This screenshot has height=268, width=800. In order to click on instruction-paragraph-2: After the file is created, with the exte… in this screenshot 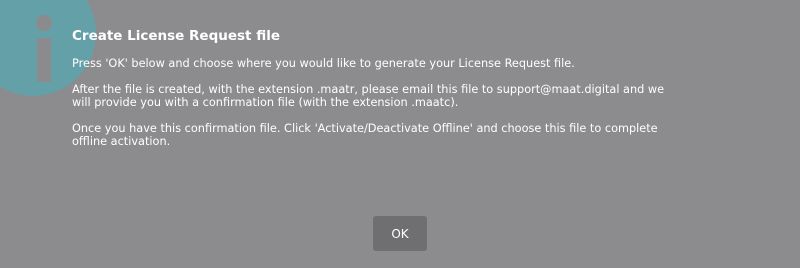, I will do `click(368, 96)`.